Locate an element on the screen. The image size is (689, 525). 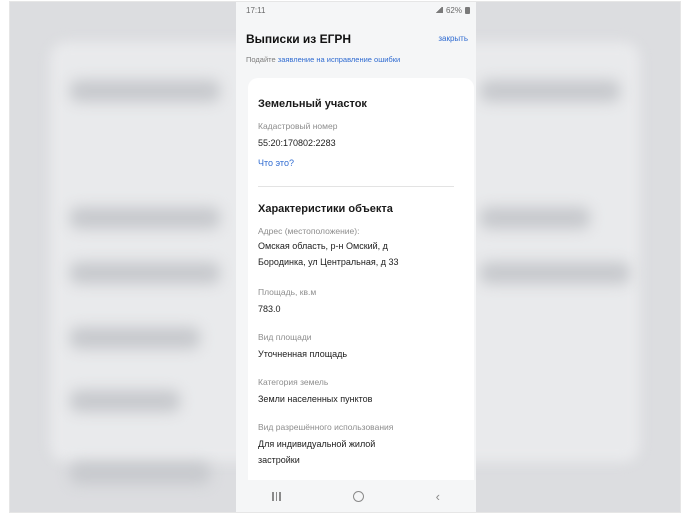
area-type-value: Уточненная площадь is located at coordinates (303, 354).